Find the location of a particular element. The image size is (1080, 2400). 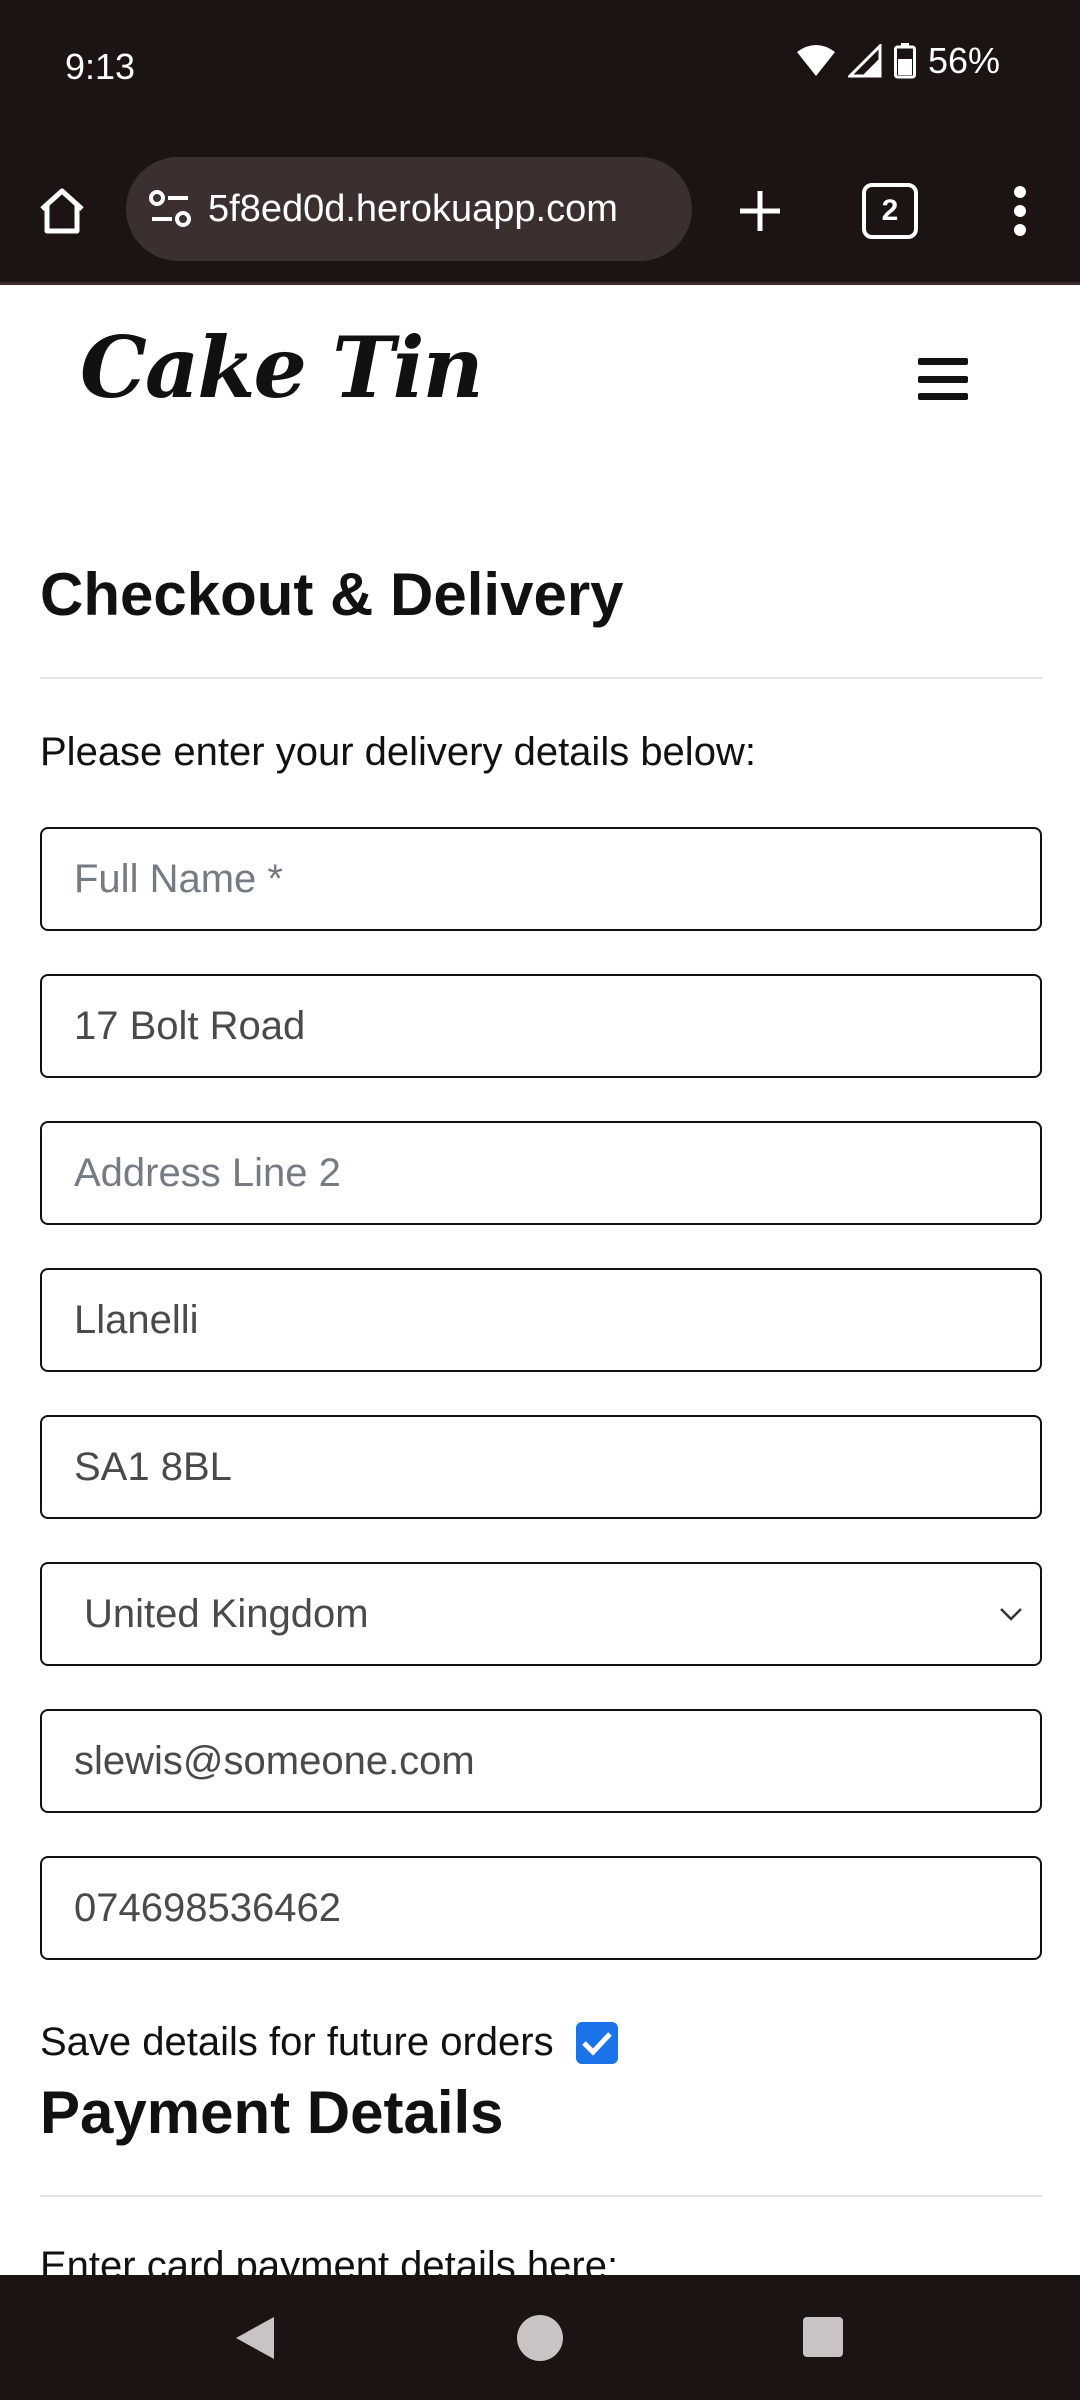

save-details-checkbox is located at coordinates (596, 2042).